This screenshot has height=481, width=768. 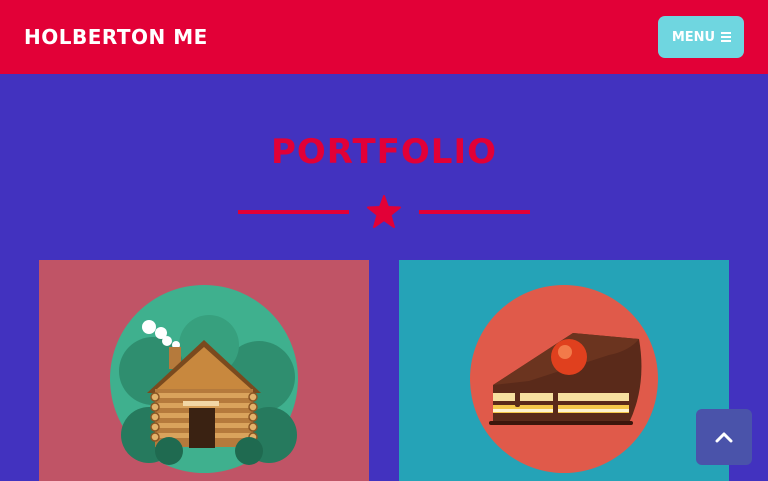 I want to click on menu-button: MENU, so click(x=701, y=37).